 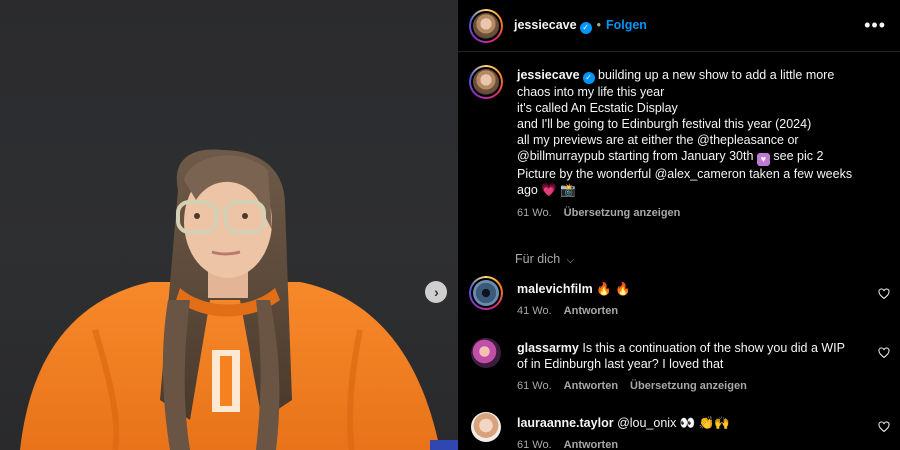 I want to click on author-avatar, so click(x=486, y=26).